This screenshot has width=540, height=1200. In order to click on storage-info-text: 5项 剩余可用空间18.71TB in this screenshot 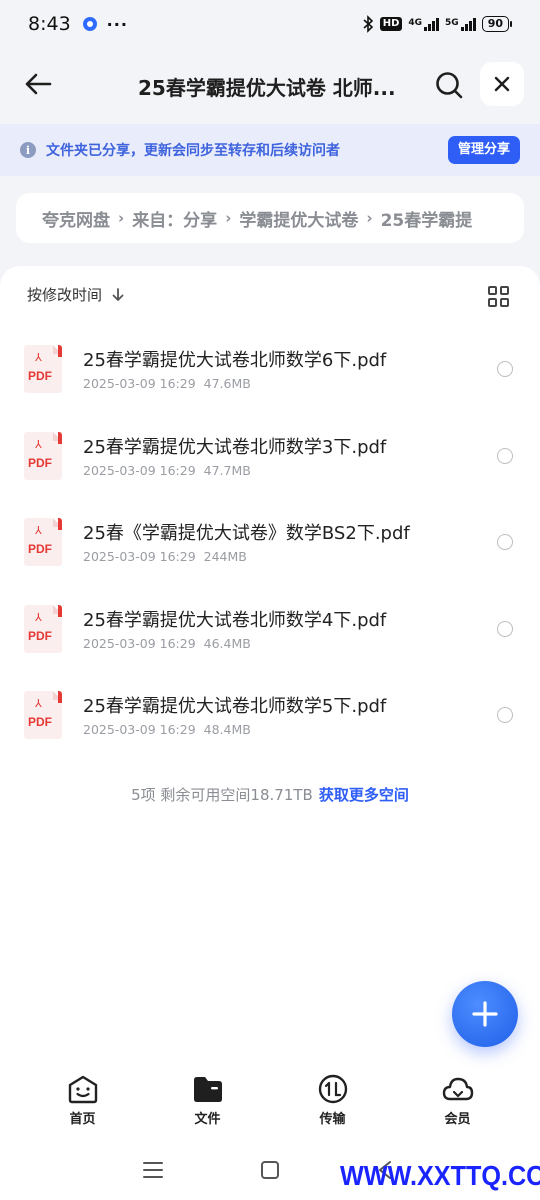, I will do `click(222, 795)`.